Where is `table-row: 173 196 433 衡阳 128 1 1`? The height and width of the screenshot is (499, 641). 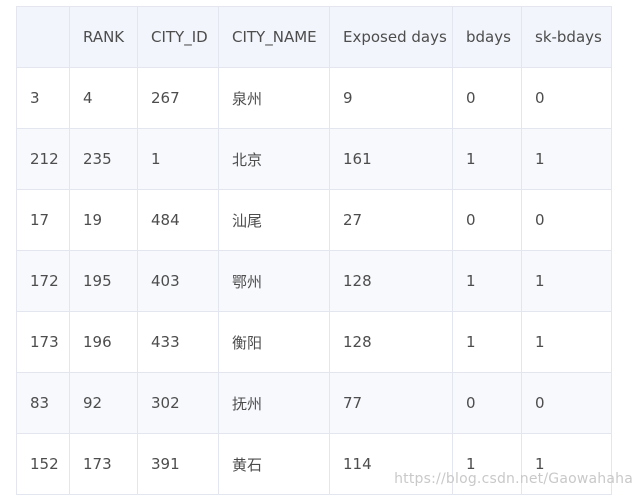 table-row: 173 196 433 衡阳 128 1 1 is located at coordinates (314, 342).